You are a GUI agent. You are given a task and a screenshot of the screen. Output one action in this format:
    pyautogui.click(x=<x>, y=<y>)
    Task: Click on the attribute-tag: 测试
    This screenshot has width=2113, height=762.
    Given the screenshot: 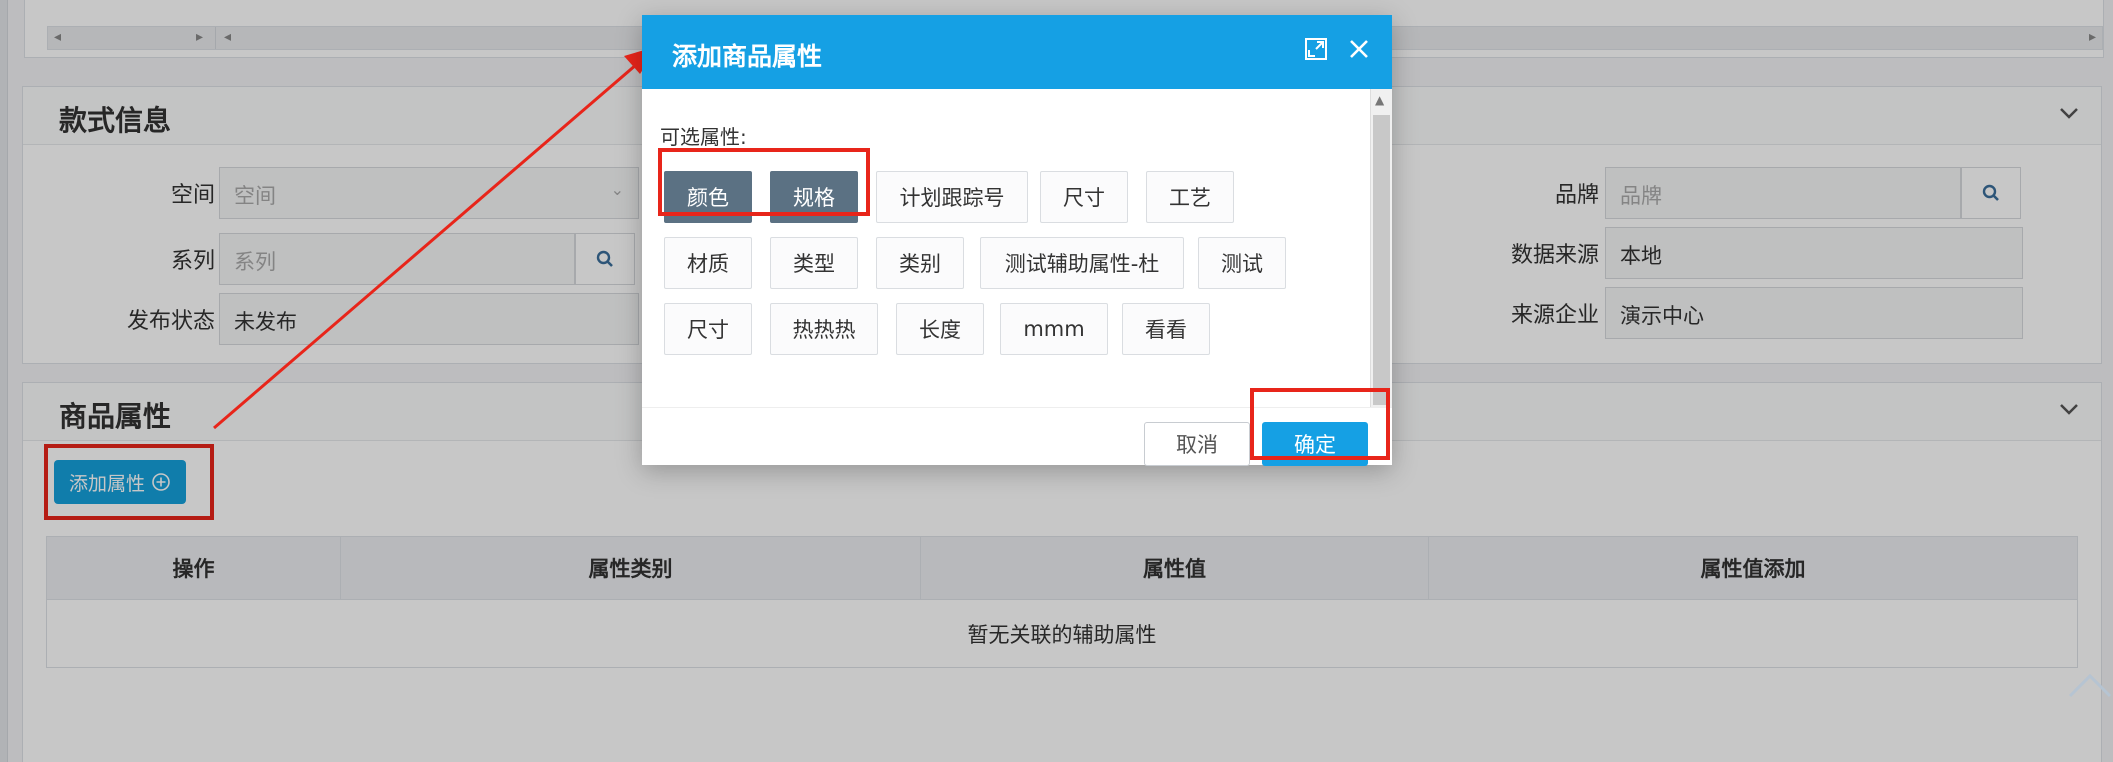 What is the action you would take?
    pyautogui.click(x=1242, y=263)
    